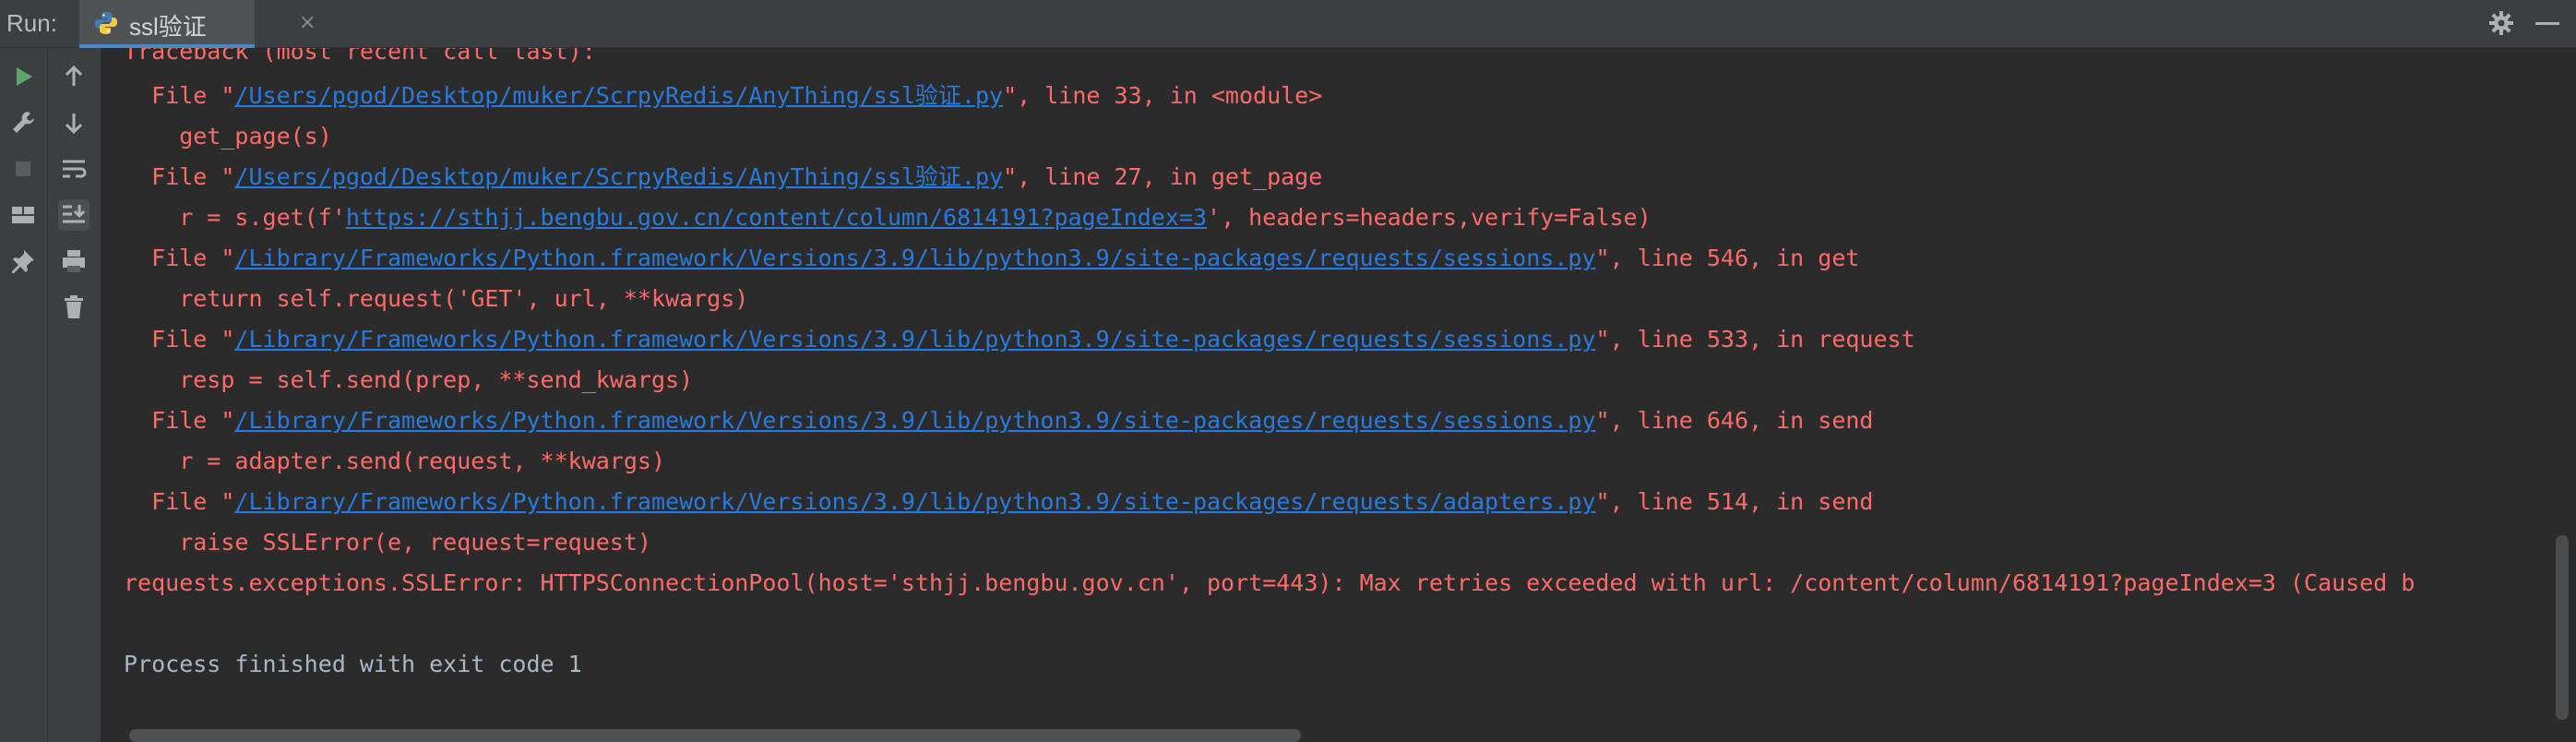 This screenshot has width=2576, height=742. I want to click on minimize-icon, so click(2547, 23).